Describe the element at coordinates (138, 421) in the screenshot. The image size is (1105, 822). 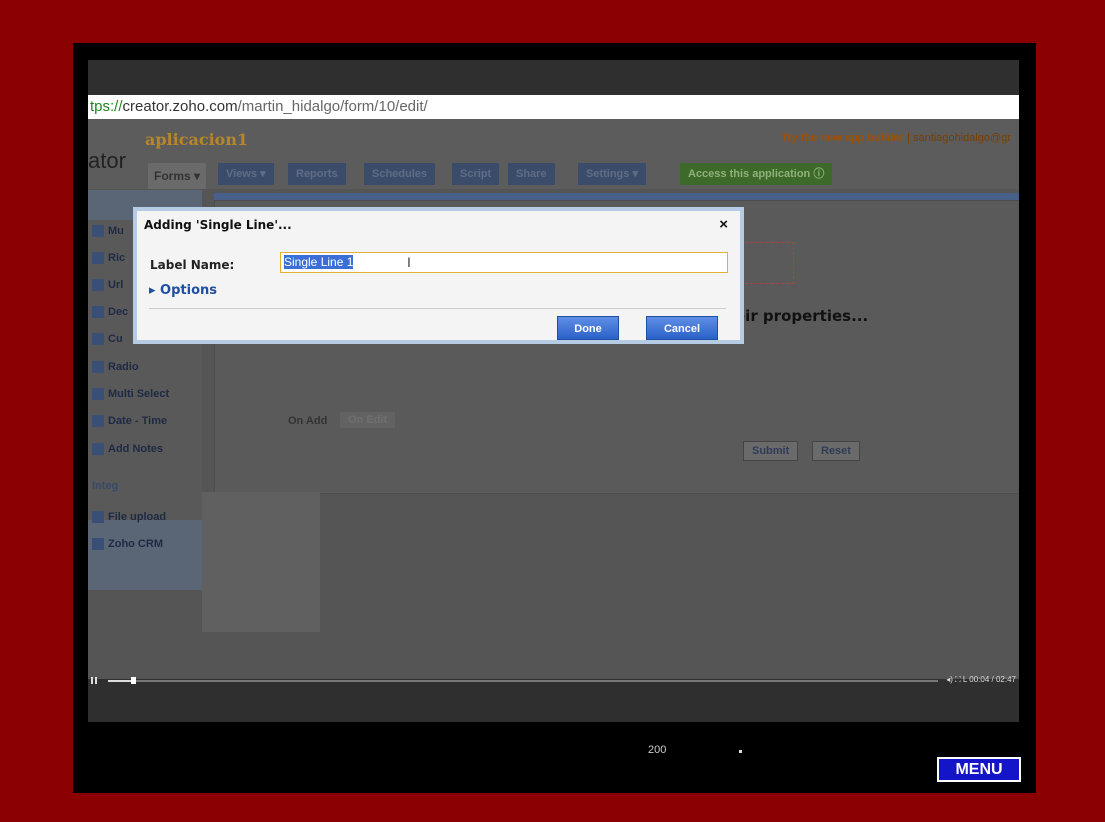
I see `palette-item-label: Date - Time` at that location.